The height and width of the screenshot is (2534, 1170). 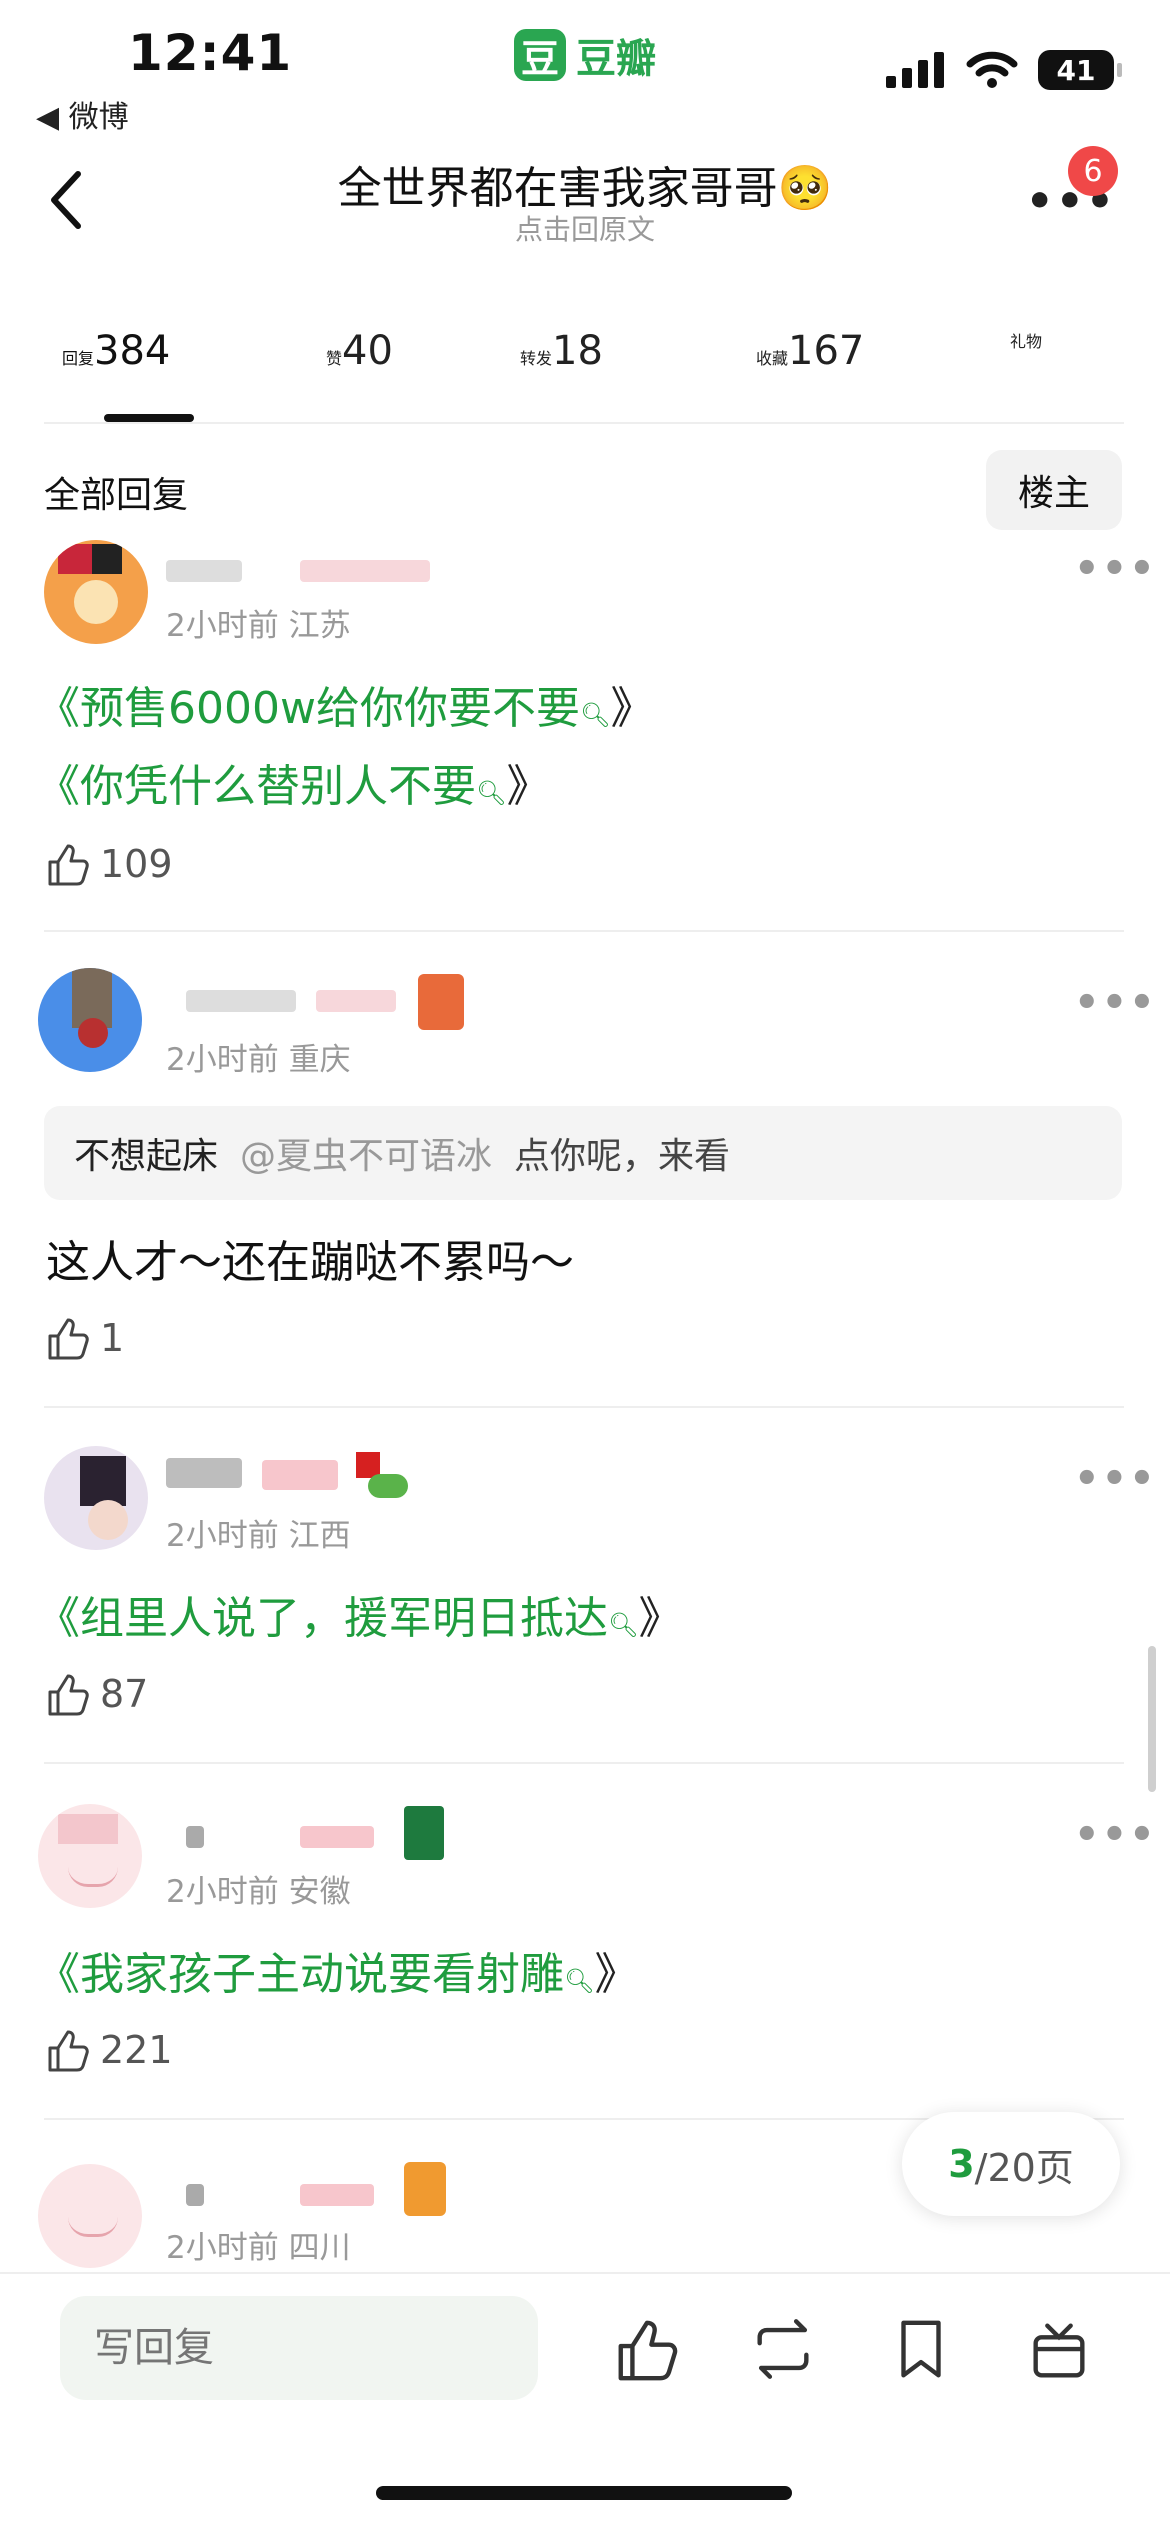 I want to click on app-logo: 豆 豆瓣, so click(x=585, y=55).